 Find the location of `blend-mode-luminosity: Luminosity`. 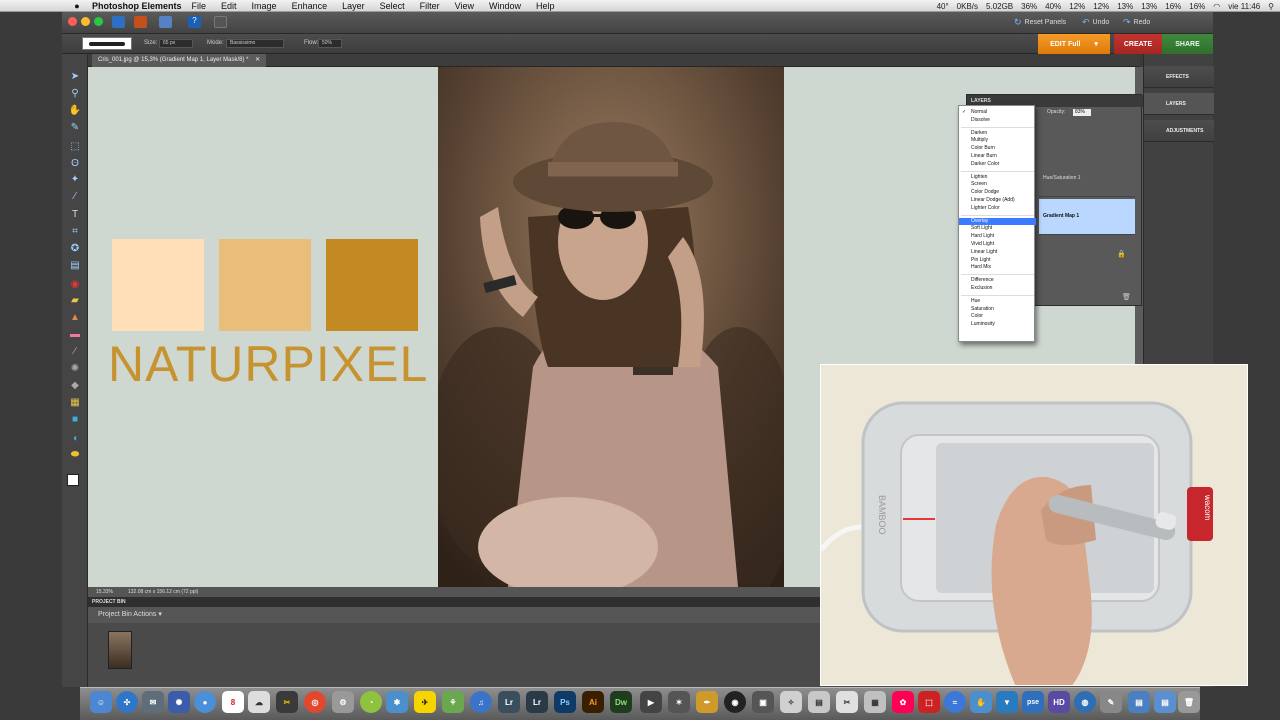

blend-mode-luminosity: Luminosity is located at coordinates (997, 324).